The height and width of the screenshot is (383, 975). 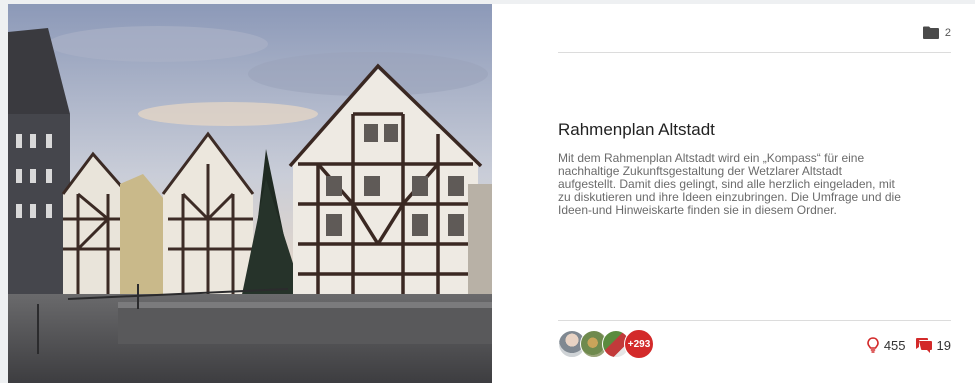 I want to click on lightbulb-icon, so click(x=873, y=345).